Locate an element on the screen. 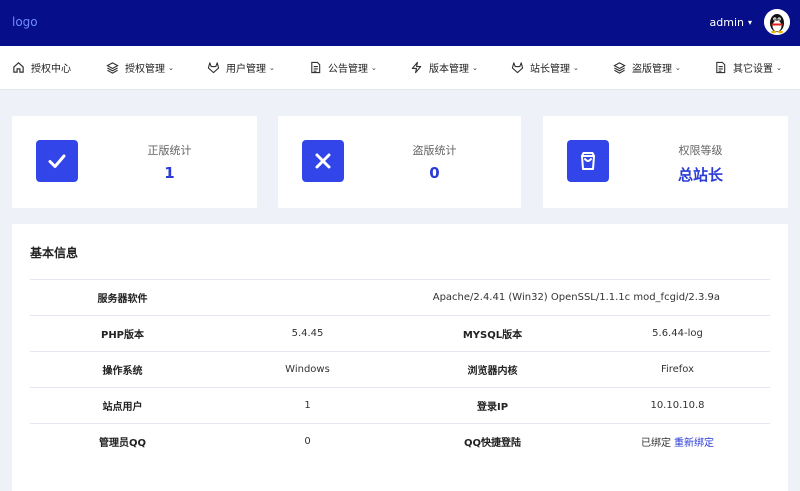  shopping-bag-icon is located at coordinates (588, 161).